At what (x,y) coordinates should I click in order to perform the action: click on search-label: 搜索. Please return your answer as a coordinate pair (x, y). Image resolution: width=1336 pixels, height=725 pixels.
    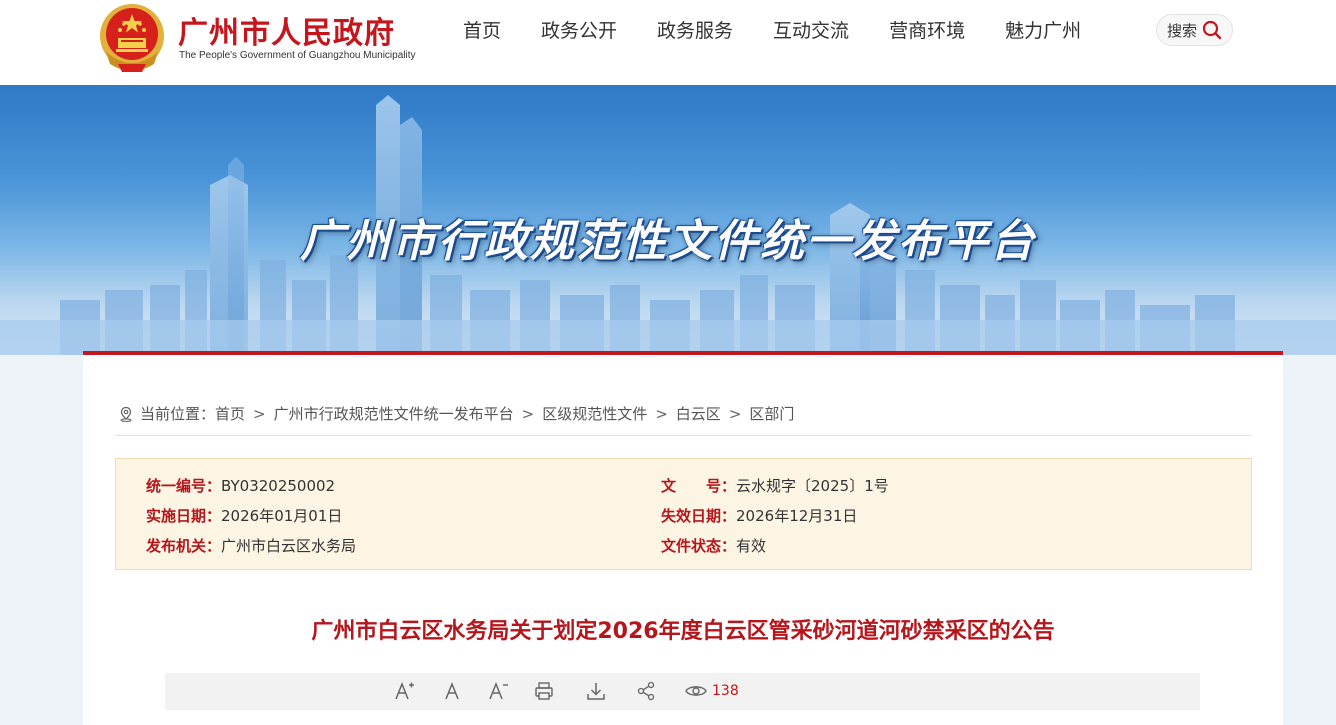
    Looking at the image, I should click on (1182, 30).